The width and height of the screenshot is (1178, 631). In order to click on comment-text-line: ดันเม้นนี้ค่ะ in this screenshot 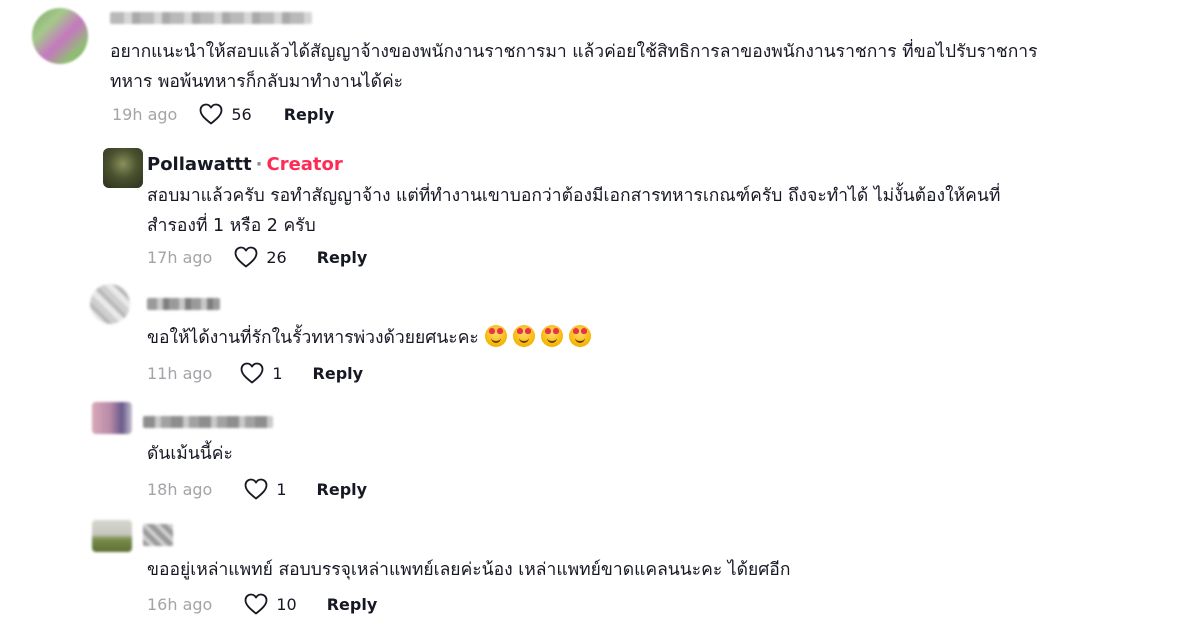, I will do `click(190, 454)`.